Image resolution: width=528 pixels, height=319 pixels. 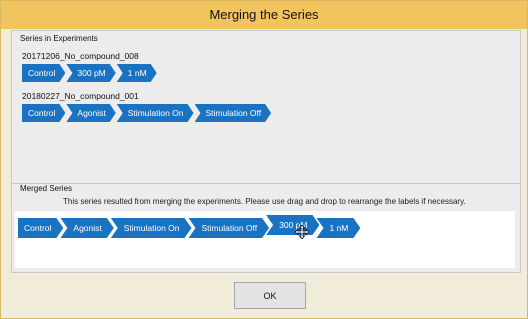 What do you see at coordinates (233, 113) in the screenshot?
I see `series-label-chip: Stimulation Off` at bounding box center [233, 113].